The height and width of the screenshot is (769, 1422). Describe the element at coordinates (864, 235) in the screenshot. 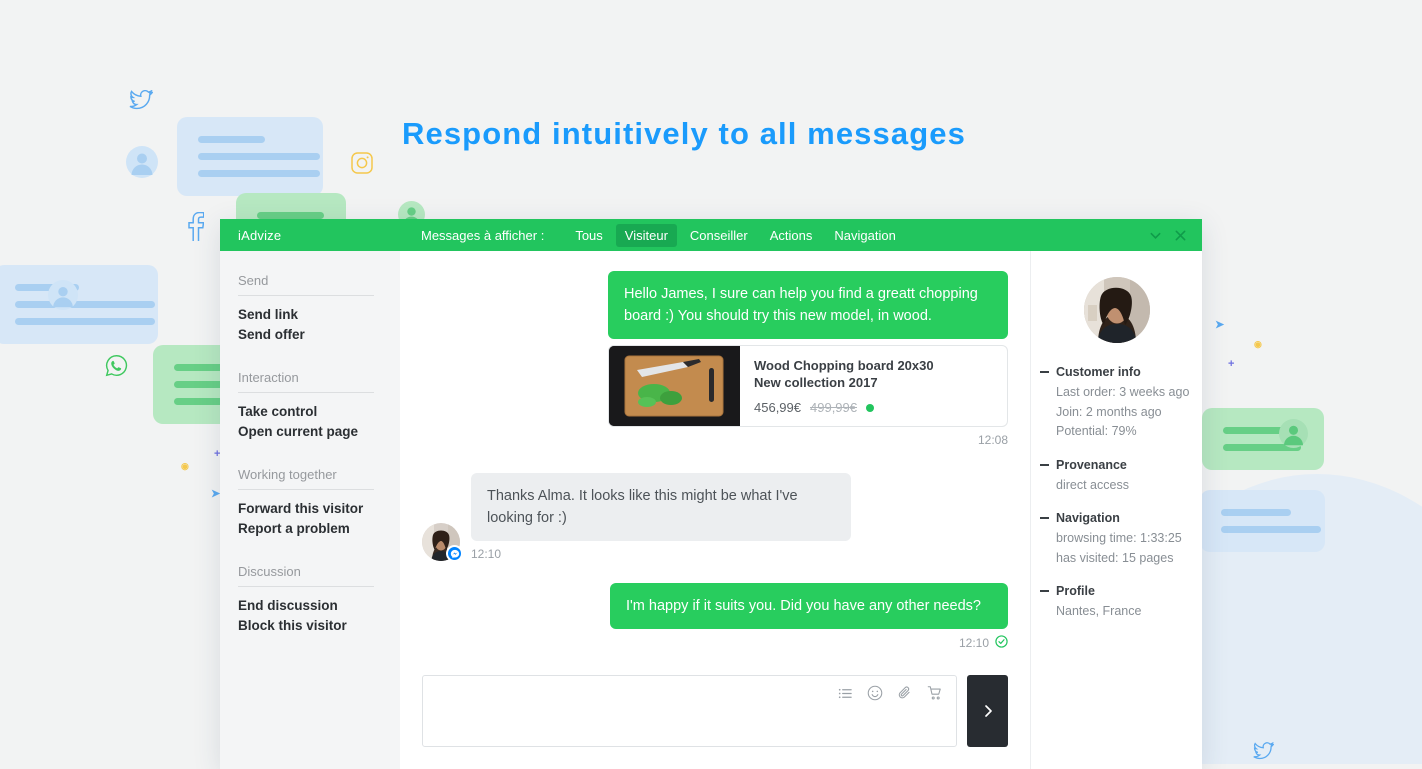

I see `tab-navigation: Navigation` at that location.